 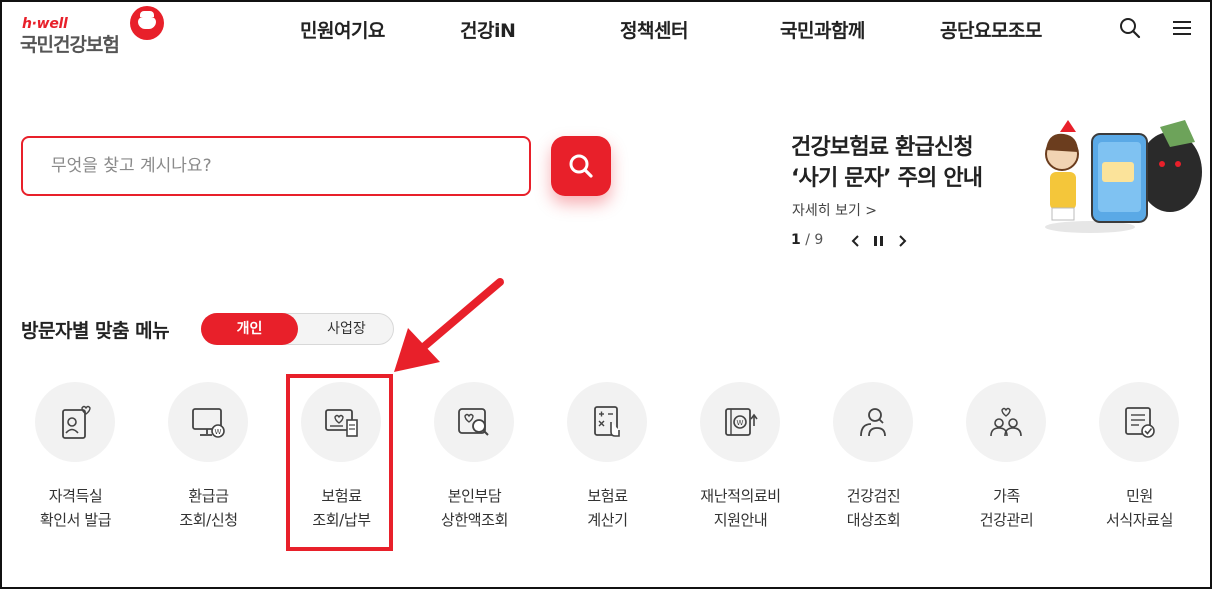 What do you see at coordinates (607, 496) in the screenshot?
I see `menu-label-line1: 보험료` at bounding box center [607, 496].